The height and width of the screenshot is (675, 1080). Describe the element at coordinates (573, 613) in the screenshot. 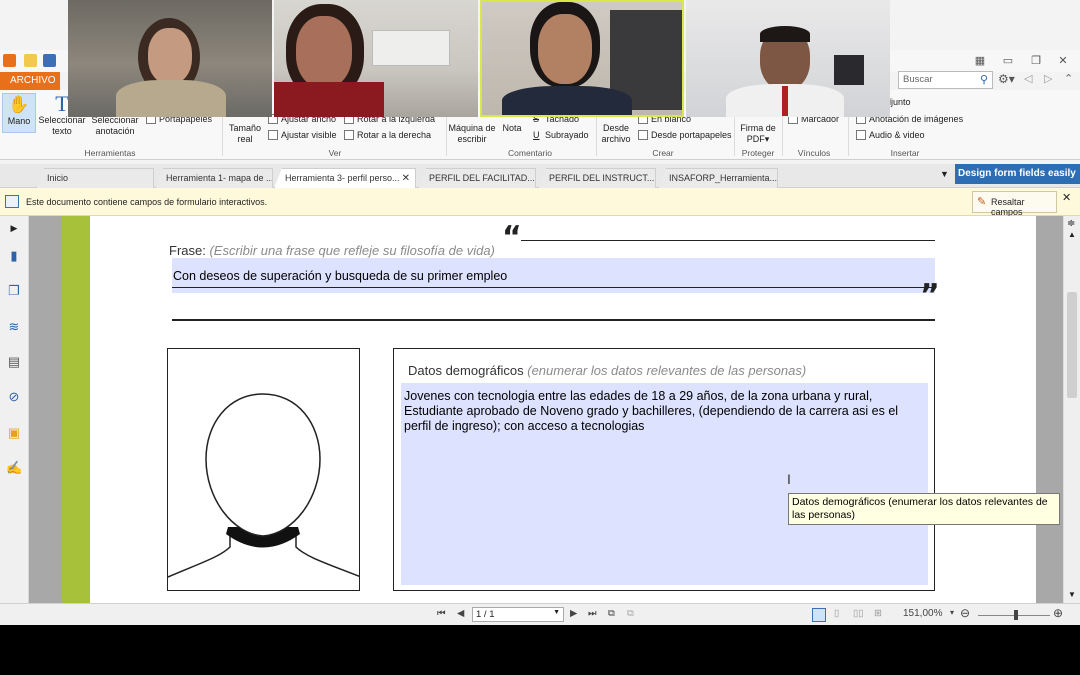

I see `next-page-icon: ▶` at that location.